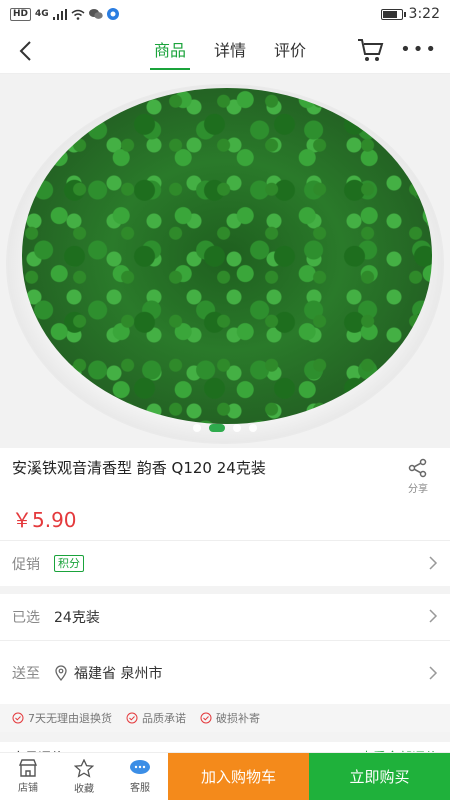  What do you see at coordinates (112, 14) in the screenshot?
I see `browser-icon` at bounding box center [112, 14].